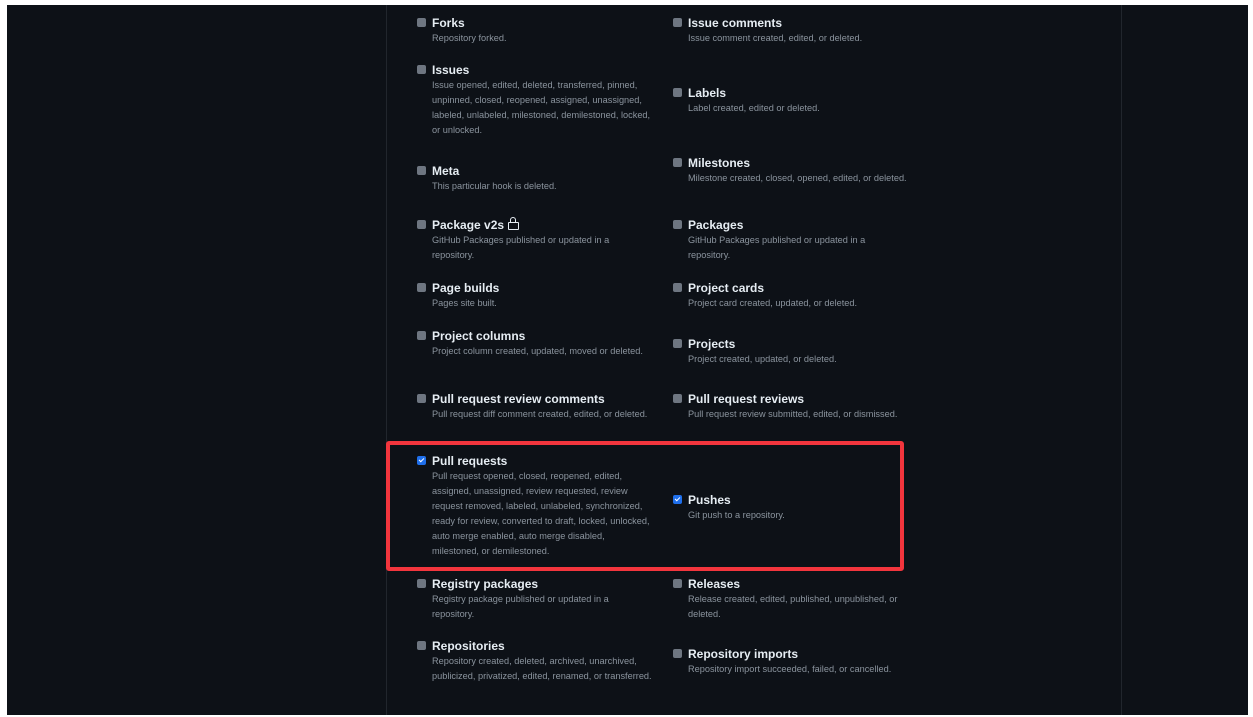 The image size is (1253, 717). I want to click on pr-reviews-checkbox, so click(677, 398).